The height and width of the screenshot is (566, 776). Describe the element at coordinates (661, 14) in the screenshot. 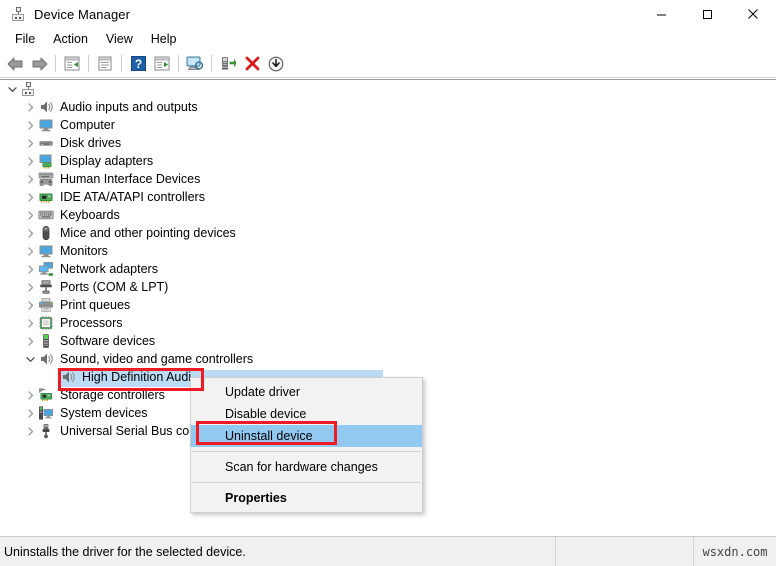

I see `minimize-button` at that location.